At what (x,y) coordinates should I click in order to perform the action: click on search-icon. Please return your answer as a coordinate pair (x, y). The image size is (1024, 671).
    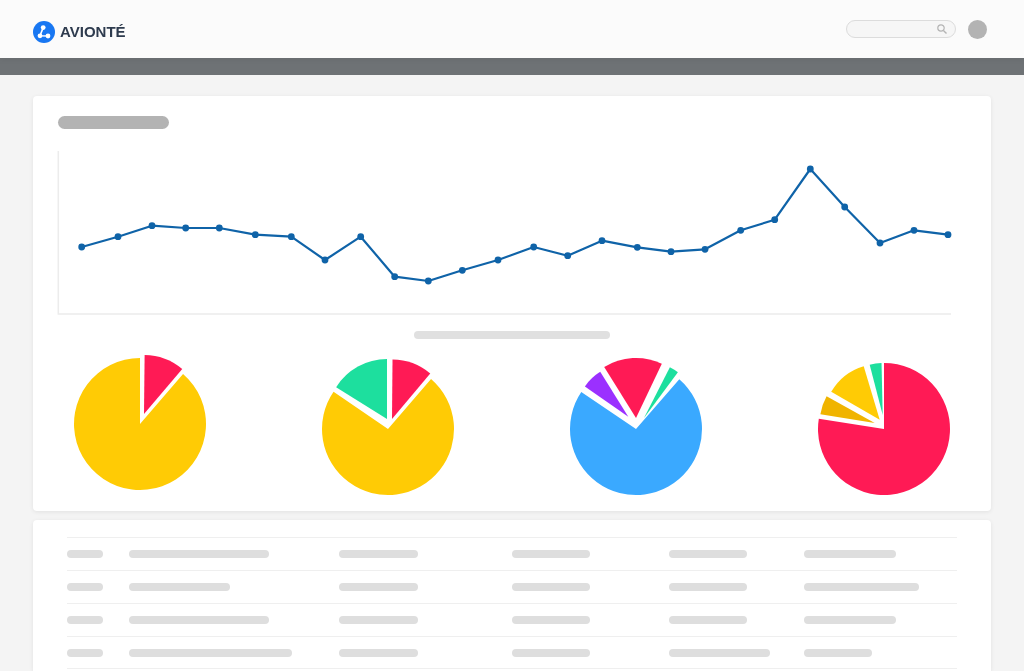
    Looking at the image, I should click on (942, 29).